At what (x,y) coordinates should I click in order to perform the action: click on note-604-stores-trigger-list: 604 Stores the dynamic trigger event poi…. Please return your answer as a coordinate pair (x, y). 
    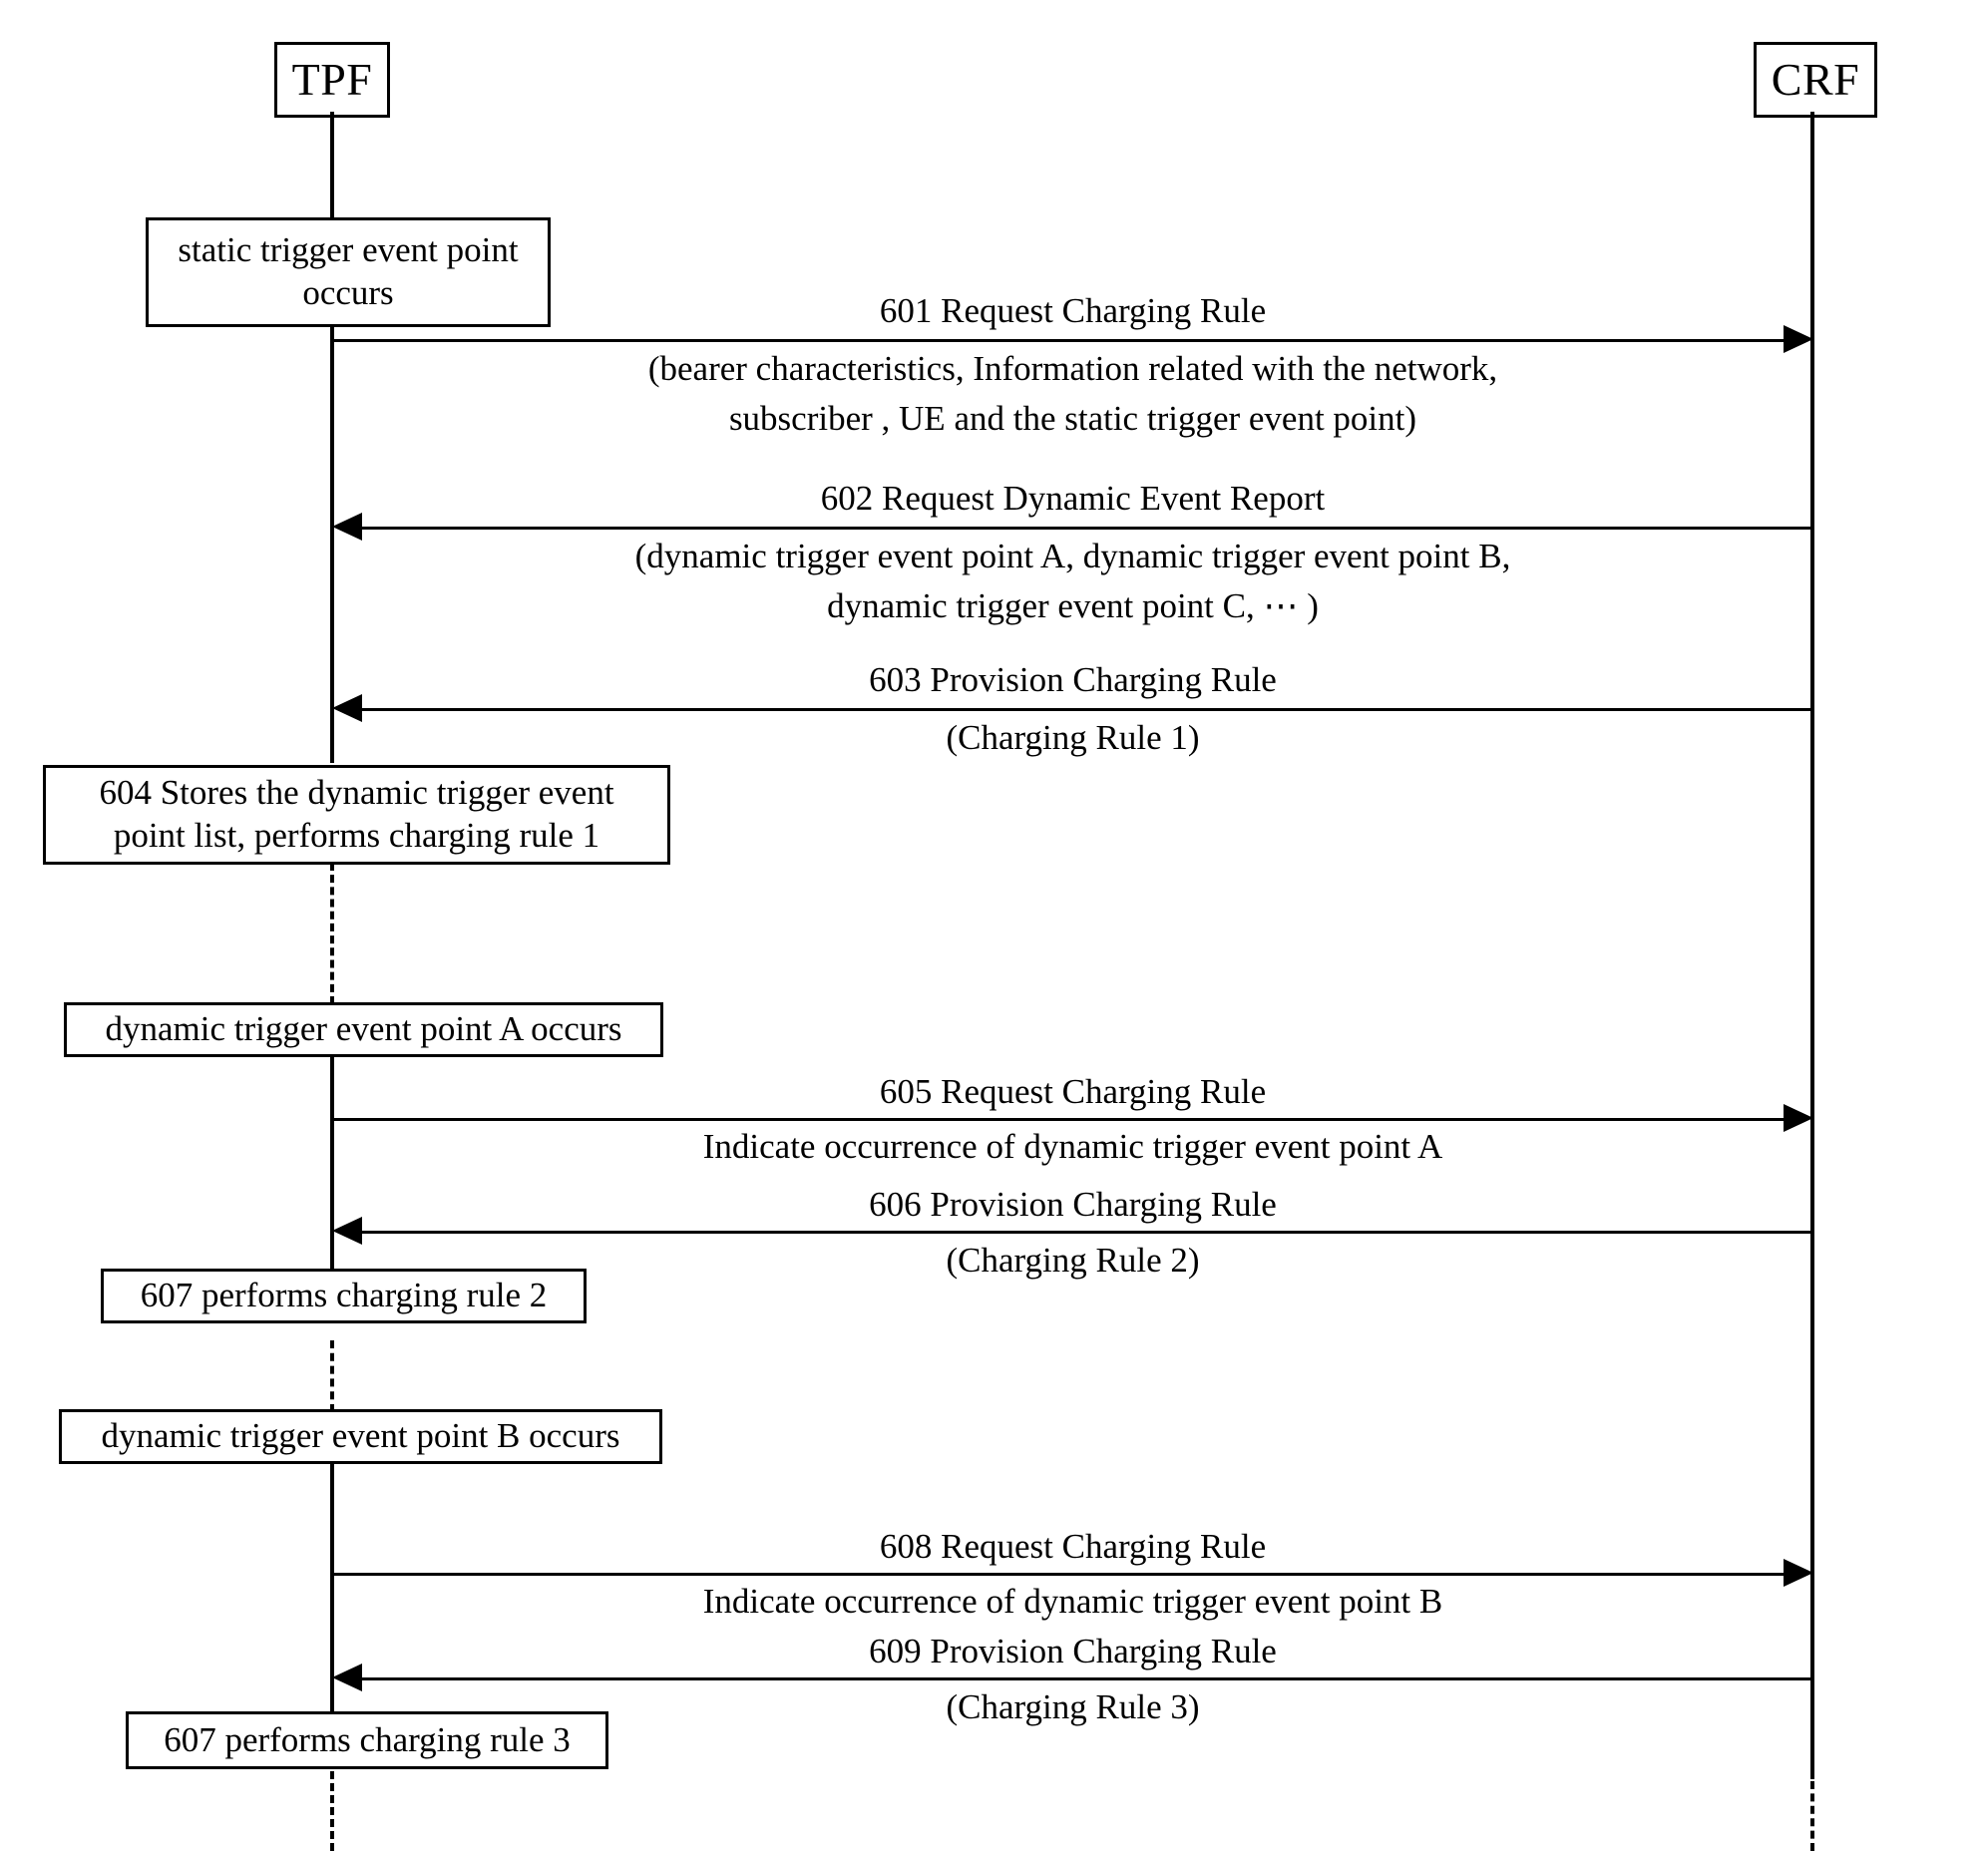
    Looking at the image, I should click on (356, 815).